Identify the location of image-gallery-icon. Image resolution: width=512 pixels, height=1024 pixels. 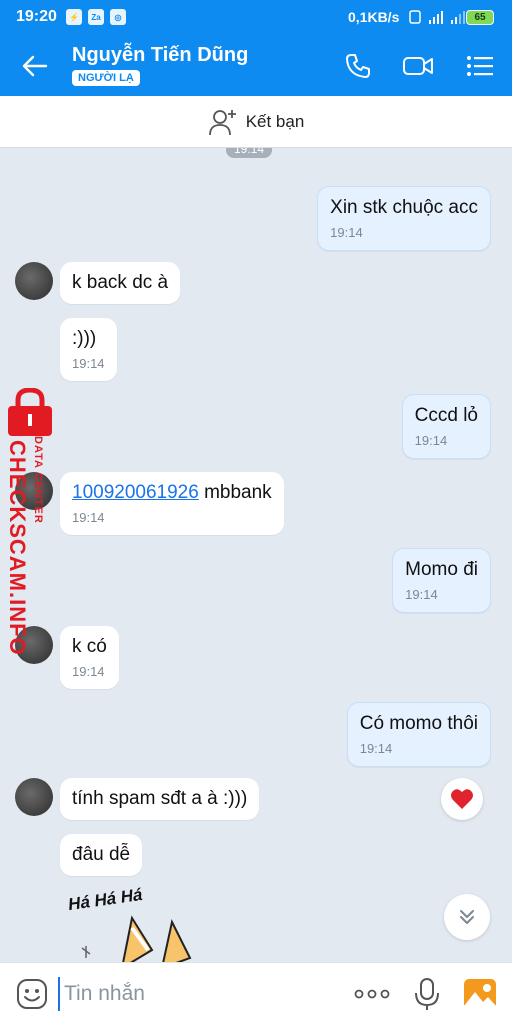
(480, 994).